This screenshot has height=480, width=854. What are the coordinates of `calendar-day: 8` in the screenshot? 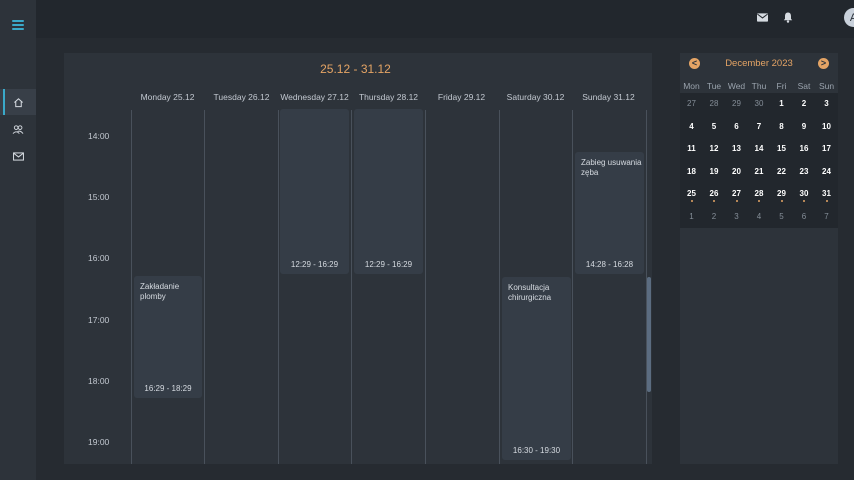 It's located at (782, 127).